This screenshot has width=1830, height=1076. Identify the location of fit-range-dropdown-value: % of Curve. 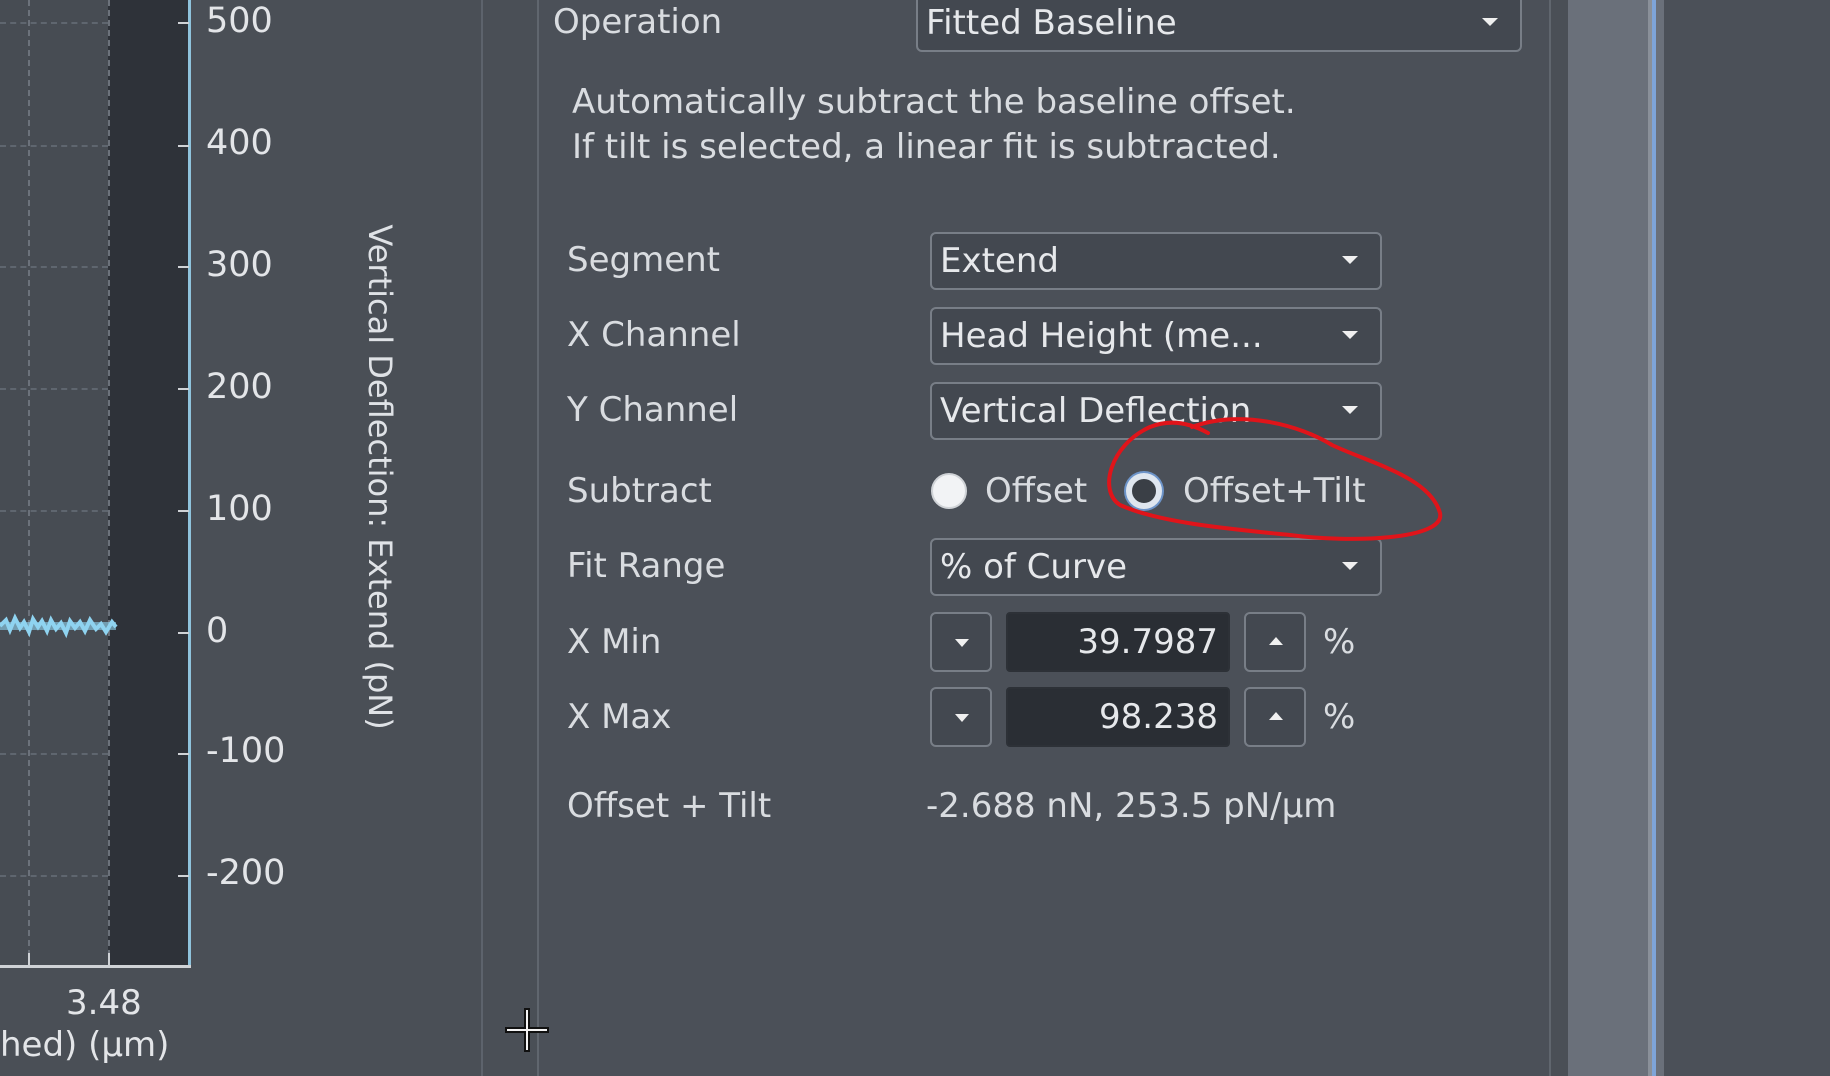
(1033, 567).